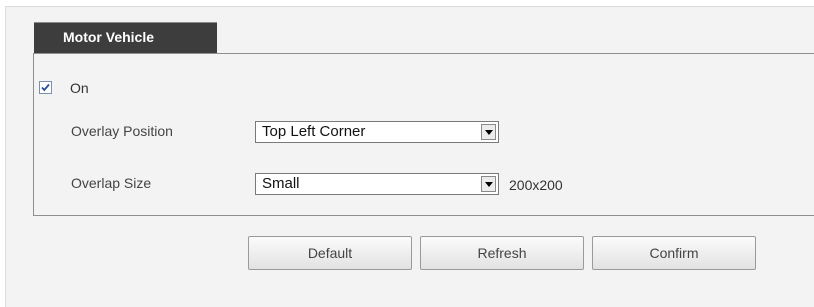 The height and width of the screenshot is (307, 814). I want to click on overlap-size-select: Small, so click(377, 184).